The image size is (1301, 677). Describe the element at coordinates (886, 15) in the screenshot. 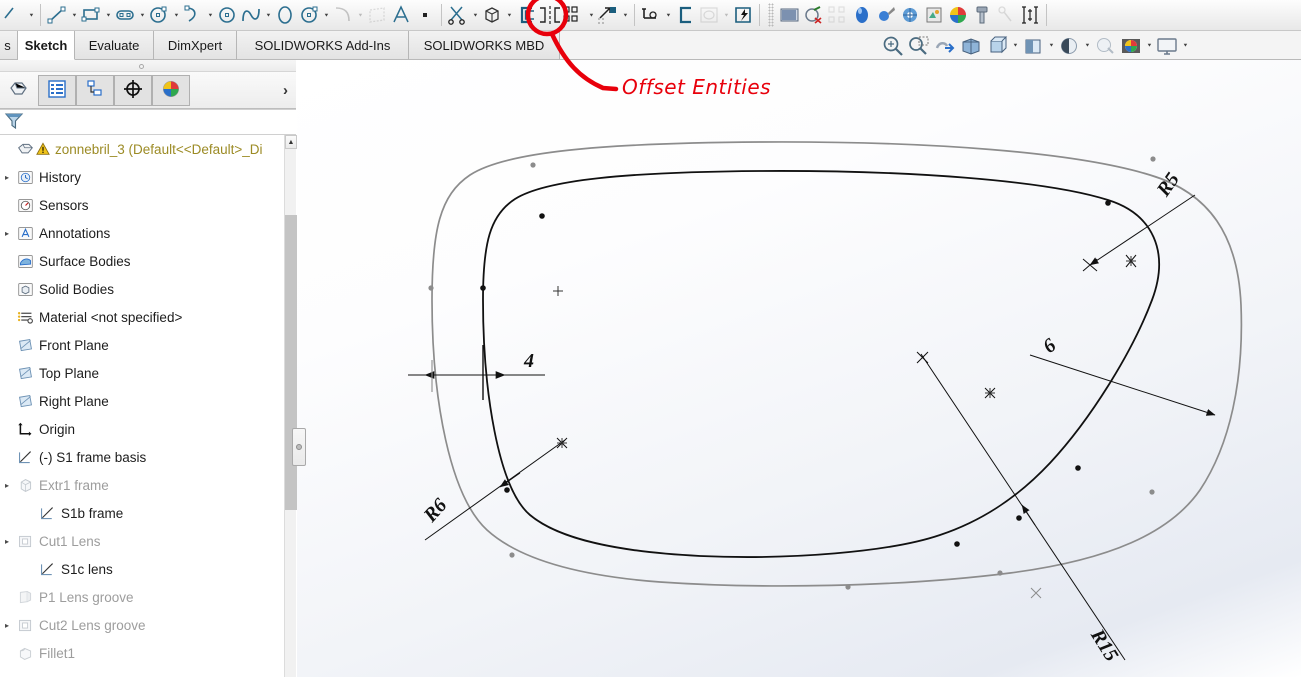

I see `toolbar-button-appearance` at that location.